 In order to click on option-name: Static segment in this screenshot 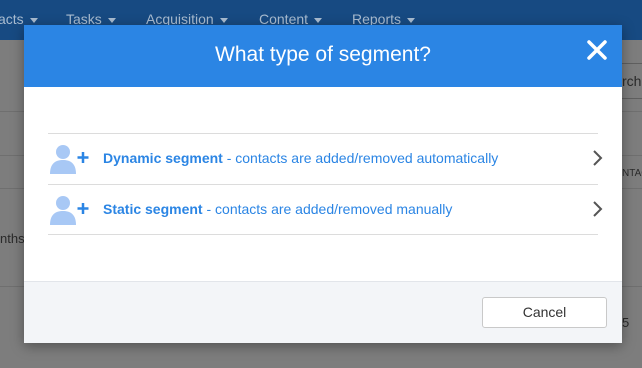, I will do `click(153, 209)`.